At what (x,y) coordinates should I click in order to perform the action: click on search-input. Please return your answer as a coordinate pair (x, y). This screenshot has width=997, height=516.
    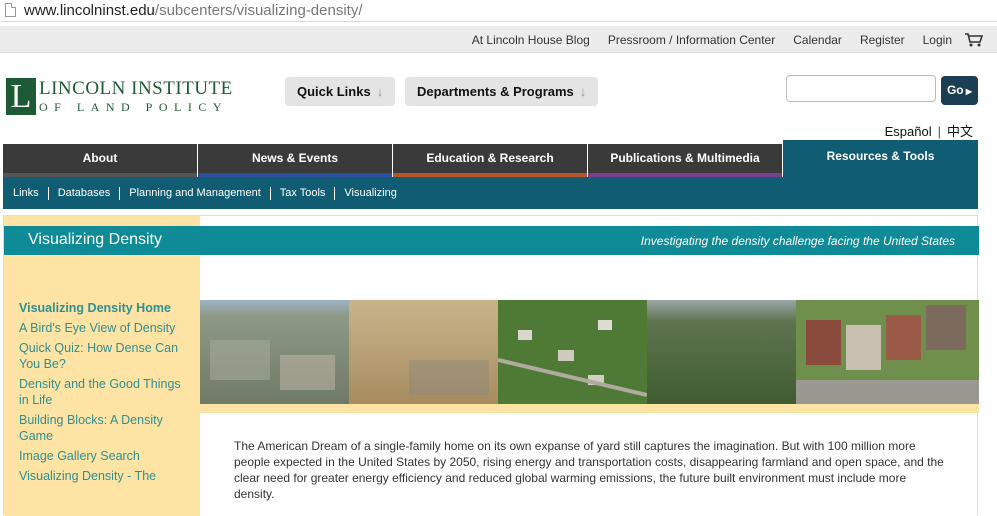
    Looking at the image, I should click on (861, 88).